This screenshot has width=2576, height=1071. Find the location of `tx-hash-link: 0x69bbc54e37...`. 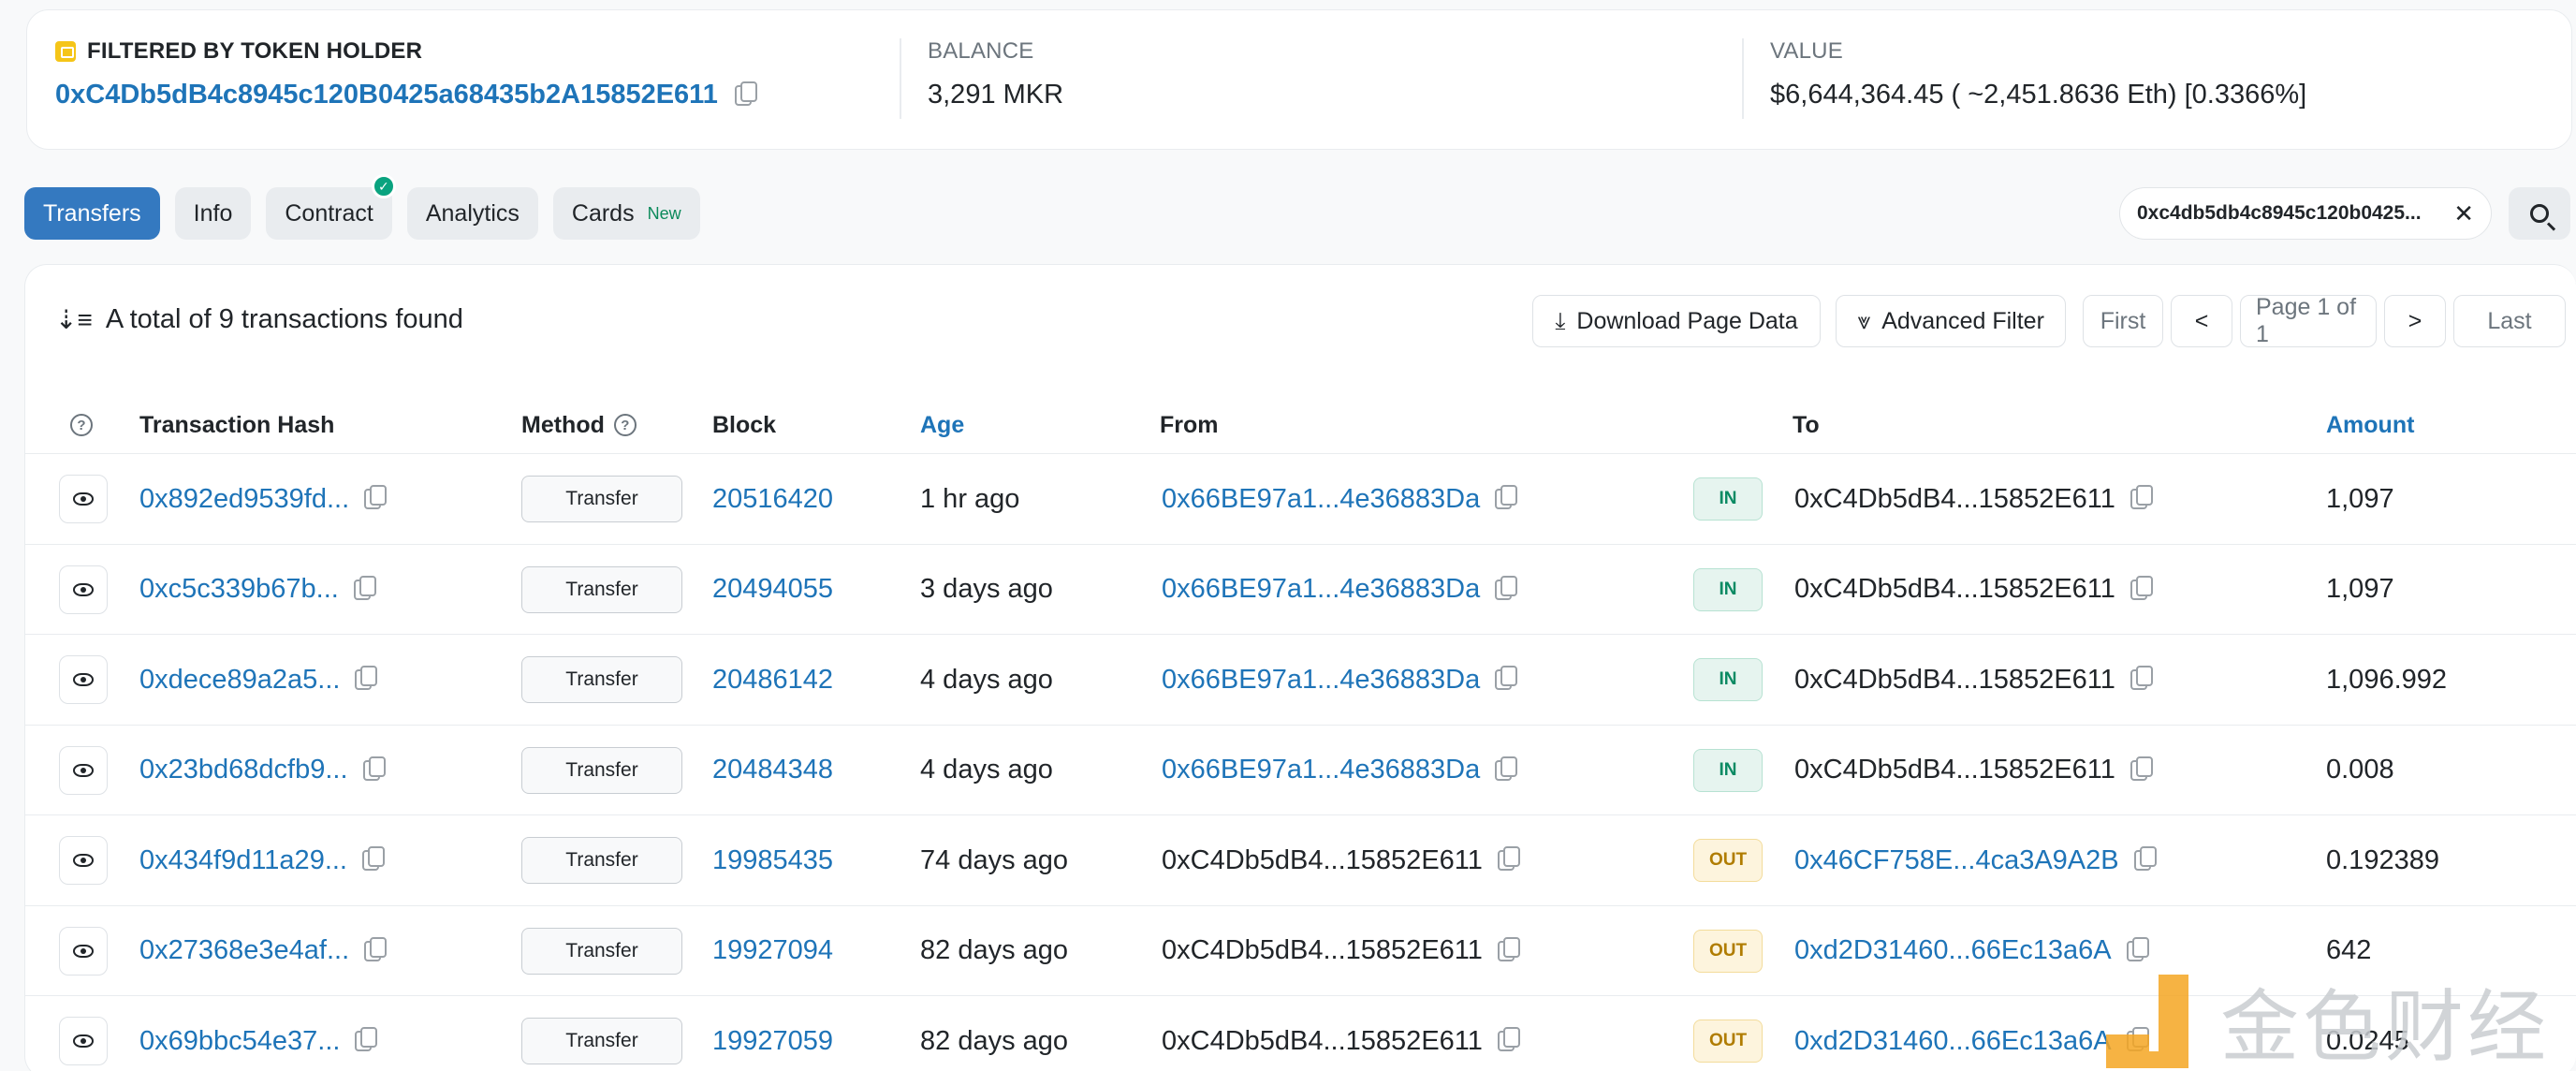

tx-hash-link: 0x69bbc54e37... is located at coordinates (239, 1041).